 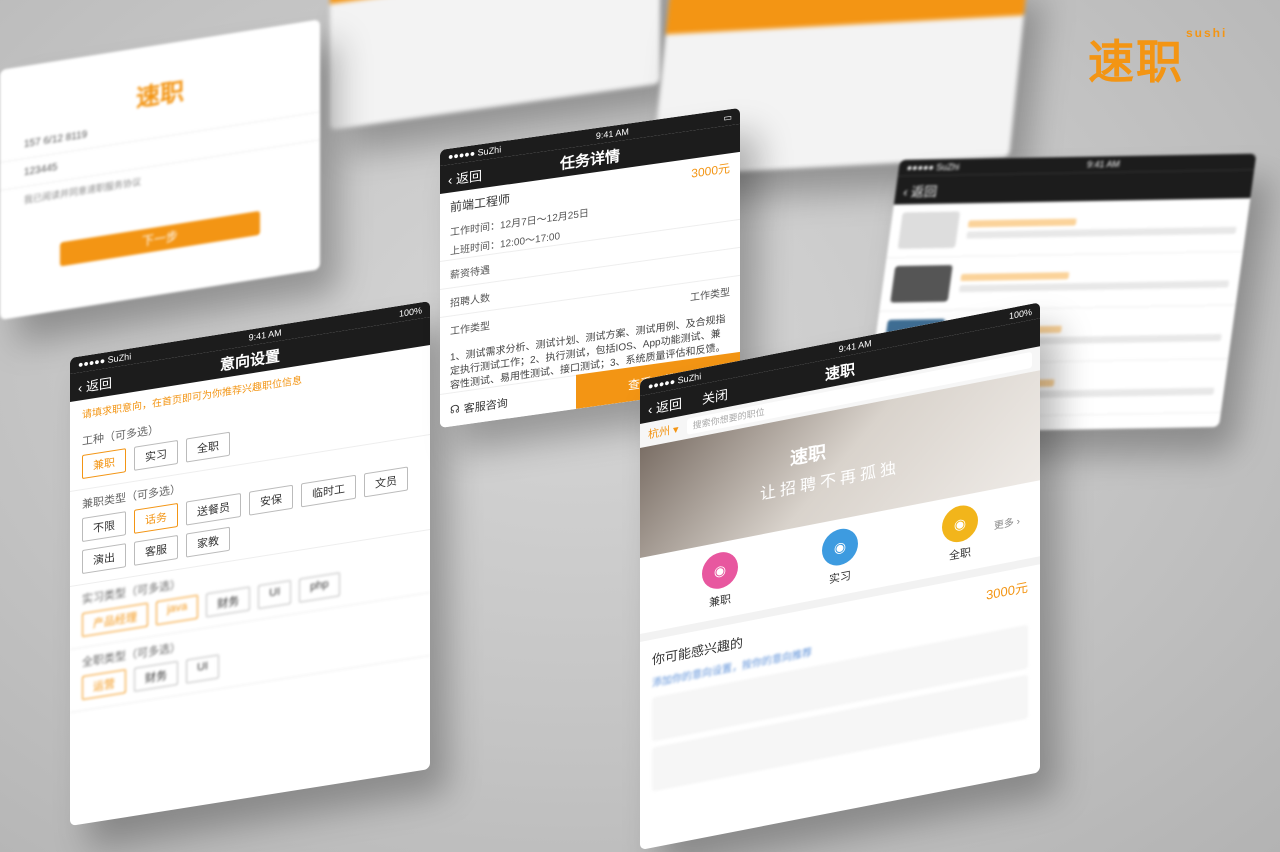 I want to click on parttime-icon: ◉, so click(x=720, y=570).